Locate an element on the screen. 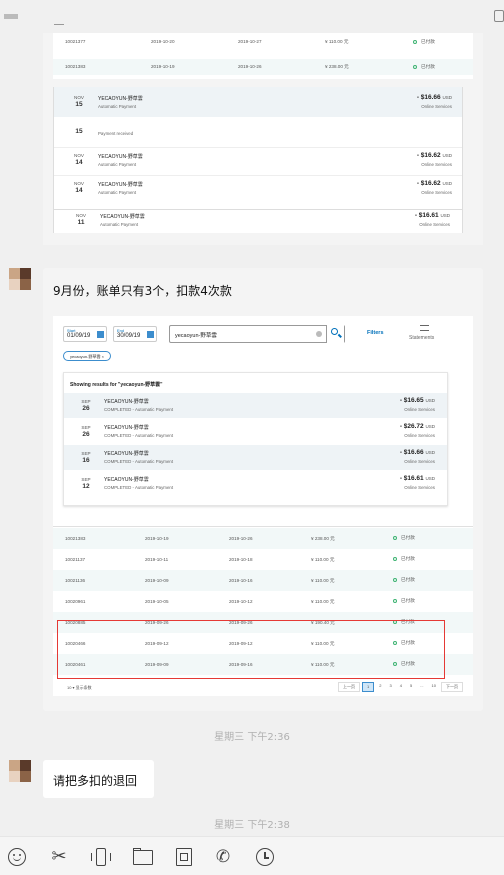  page-button: 1 is located at coordinates (368, 687).